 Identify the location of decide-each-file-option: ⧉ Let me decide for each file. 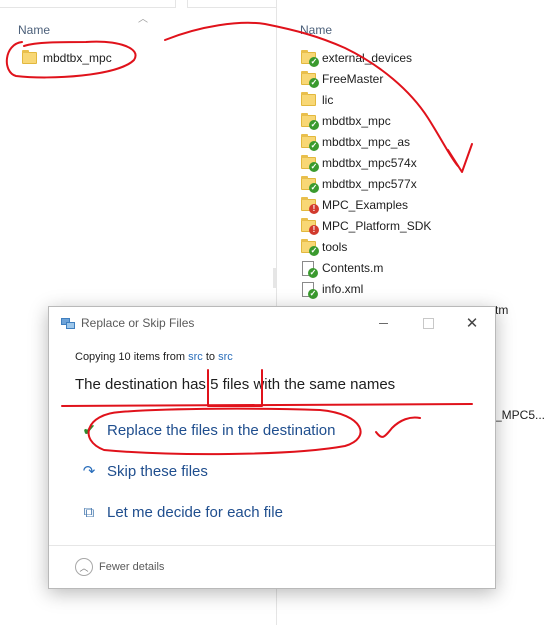
(181, 512).